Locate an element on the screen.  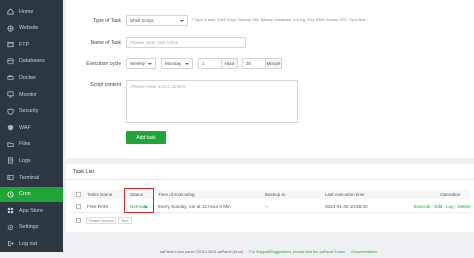
sidebar-item-label: Security is located at coordinates (29, 111).